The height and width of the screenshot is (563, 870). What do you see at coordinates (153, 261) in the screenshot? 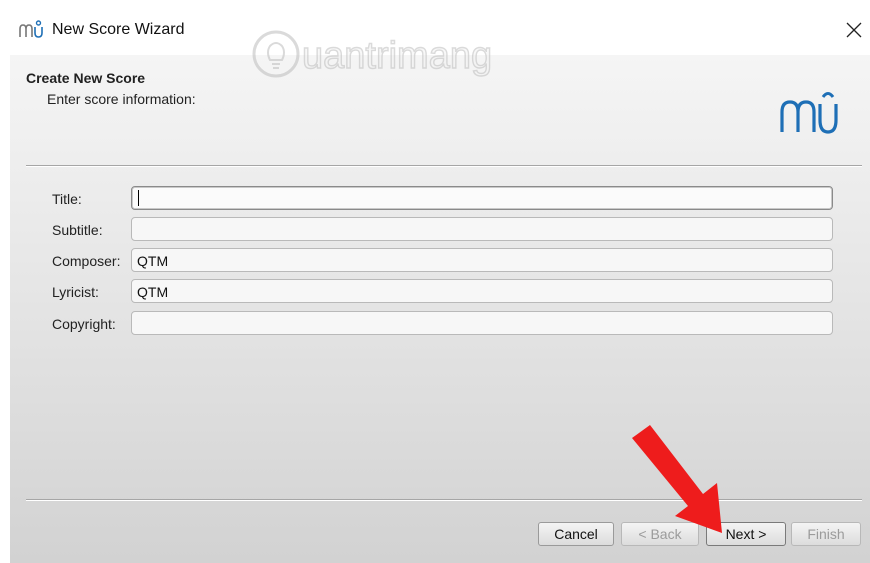
I see `composer-value: QTM` at bounding box center [153, 261].